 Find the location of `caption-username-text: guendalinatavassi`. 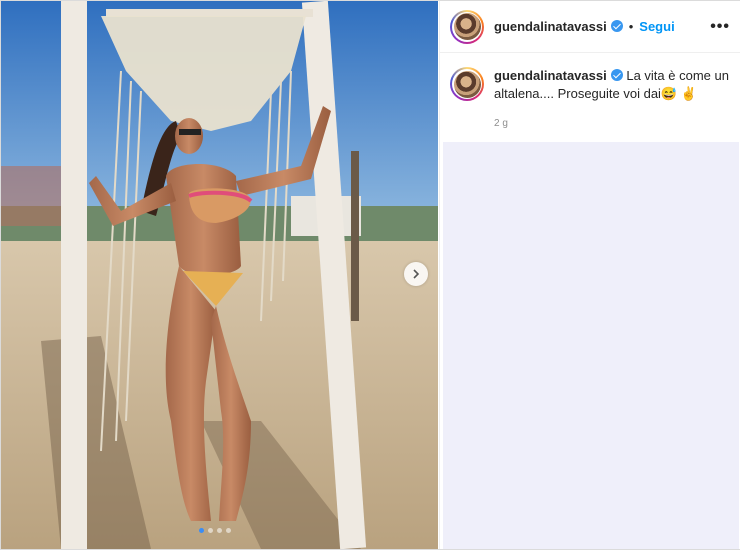

caption-username-text: guendalinatavassi is located at coordinates (550, 75).